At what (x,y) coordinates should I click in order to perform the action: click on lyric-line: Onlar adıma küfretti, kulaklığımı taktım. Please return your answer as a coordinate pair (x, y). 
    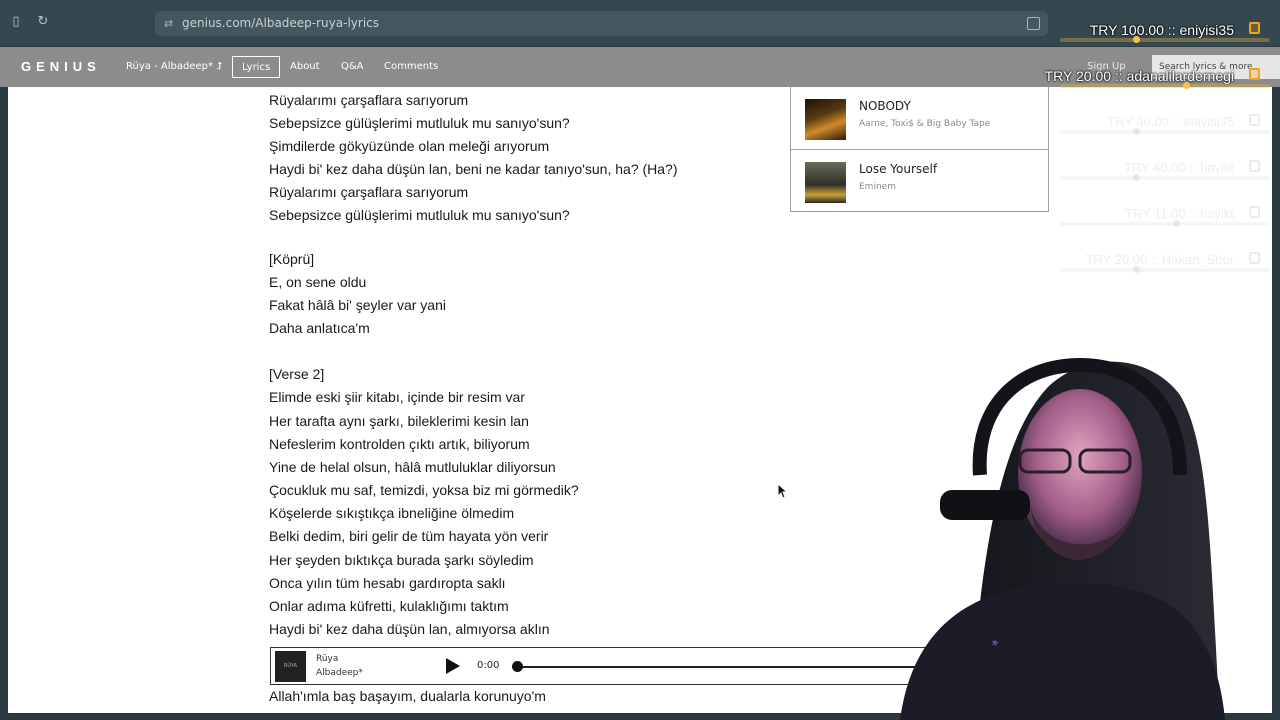
    Looking at the image, I should click on (389, 606).